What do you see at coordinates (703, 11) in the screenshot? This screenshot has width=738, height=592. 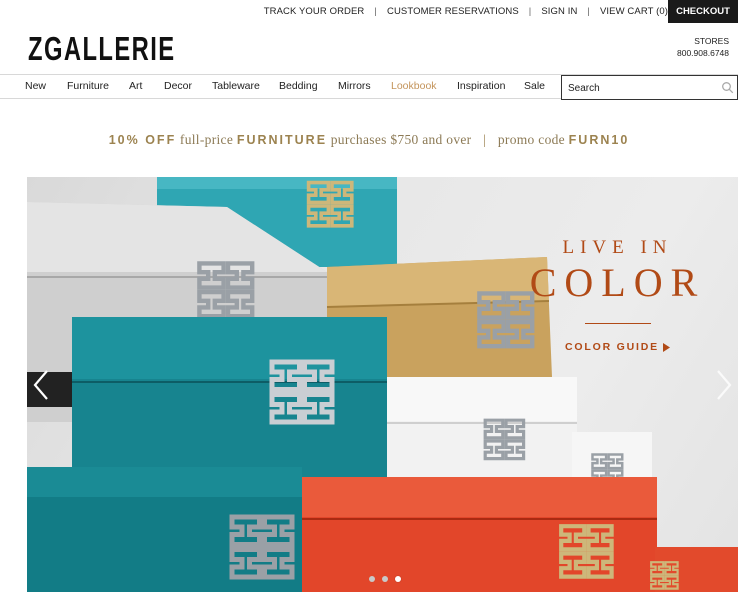 I see `checkout-button: CHECKOUT` at bounding box center [703, 11].